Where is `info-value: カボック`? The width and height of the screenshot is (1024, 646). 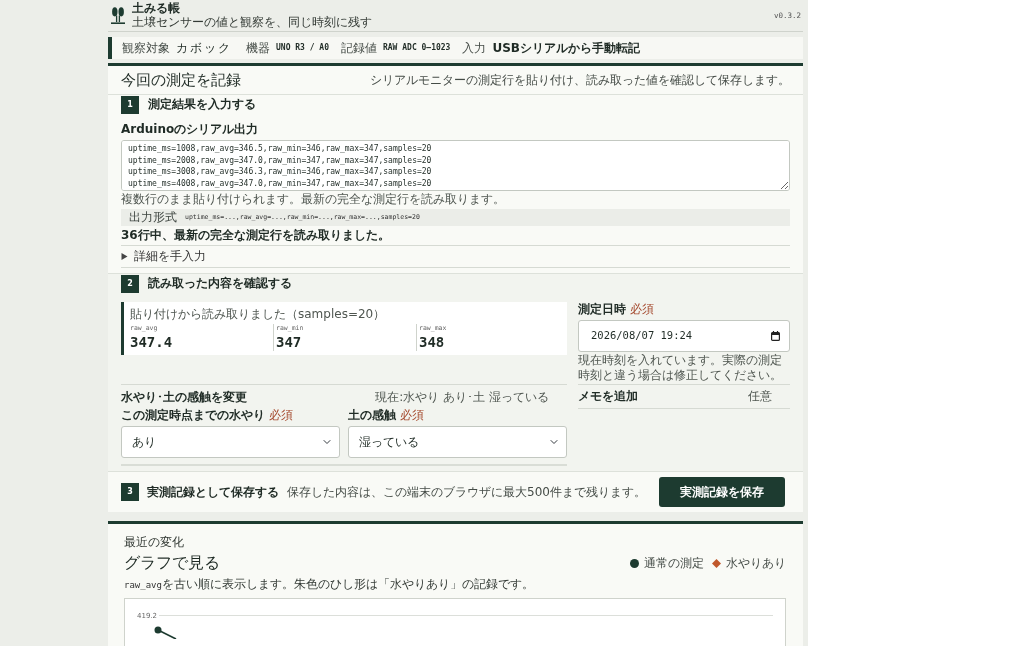
info-value: カボック is located at coordinates (204, 48).